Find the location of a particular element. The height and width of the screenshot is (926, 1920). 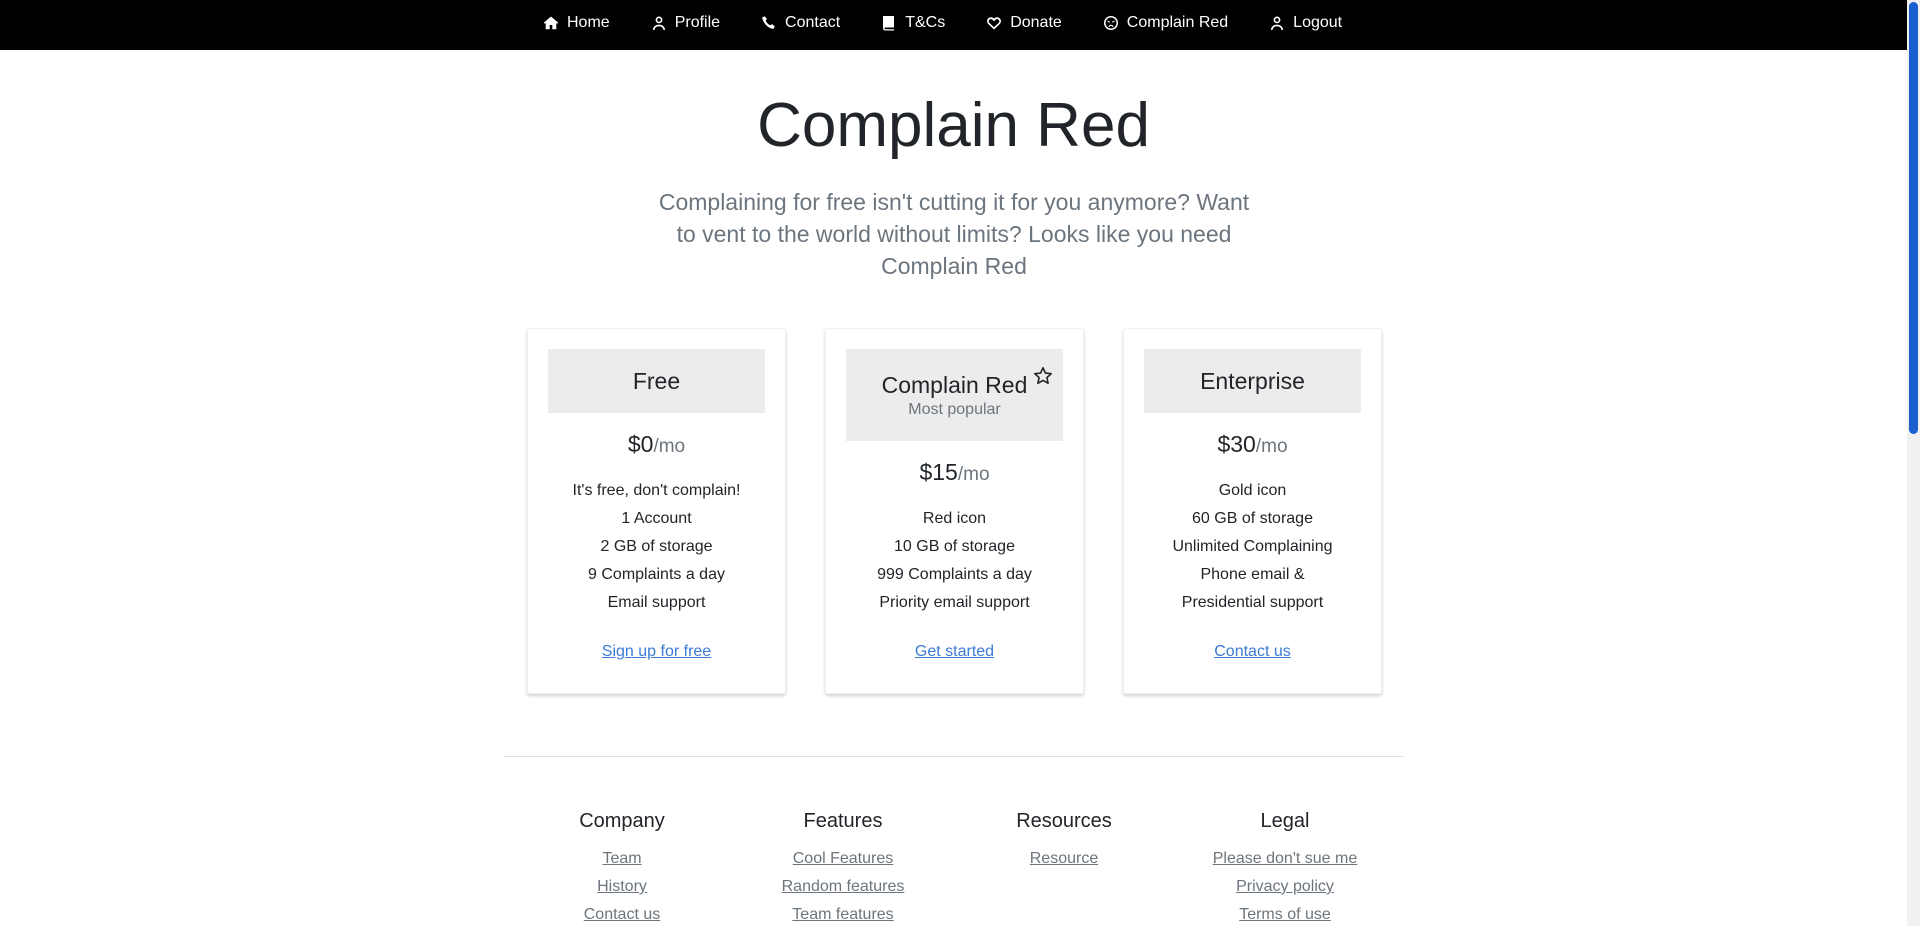

scrollbar is located at coordinates (1913, 463).